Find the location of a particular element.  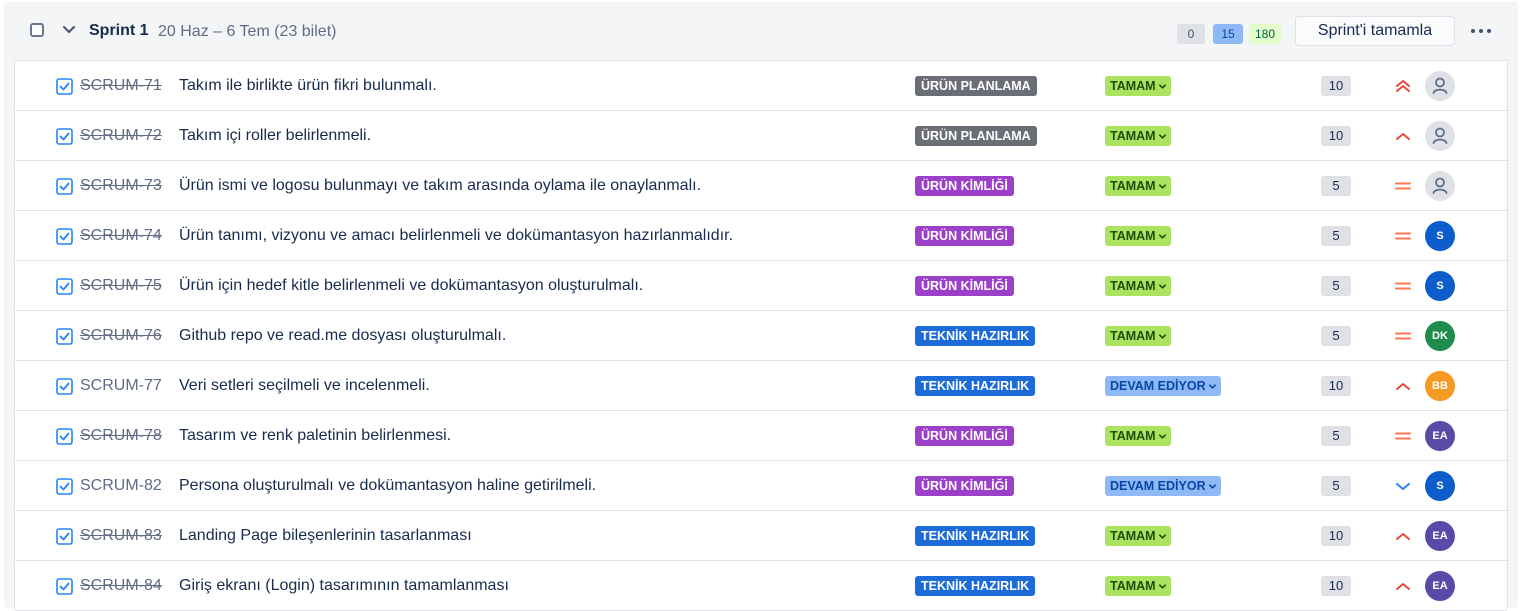

assignee-avatar: DK is located at coordinates (1440, 336).